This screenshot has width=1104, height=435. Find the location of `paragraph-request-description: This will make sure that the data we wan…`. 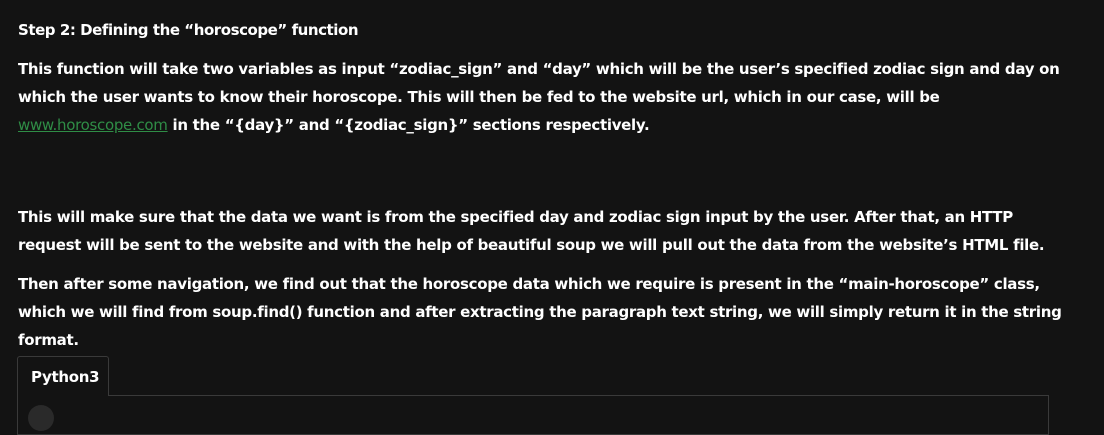

paragraph-request-description: This will make sure that the data we wan… is located at coordinates (531, 231).